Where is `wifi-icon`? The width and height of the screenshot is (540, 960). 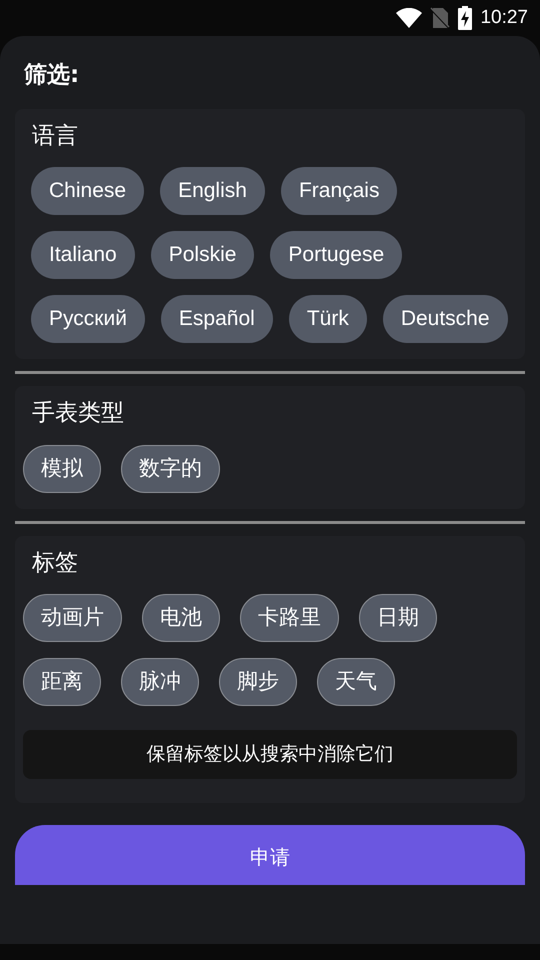
wifi-icon is located at coordinates (409, 18).